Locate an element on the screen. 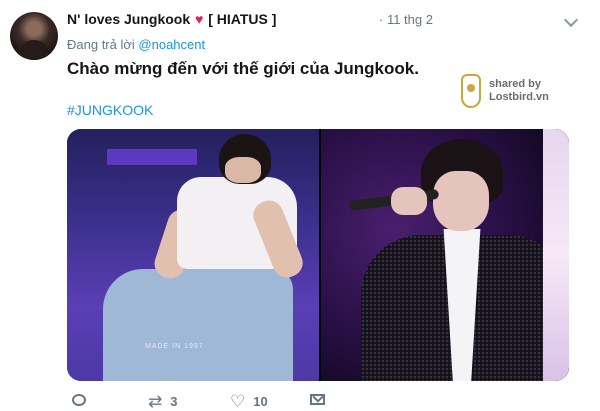 The image size is (600, 411). bird-logo-icon is located at coordinates (471, 91).